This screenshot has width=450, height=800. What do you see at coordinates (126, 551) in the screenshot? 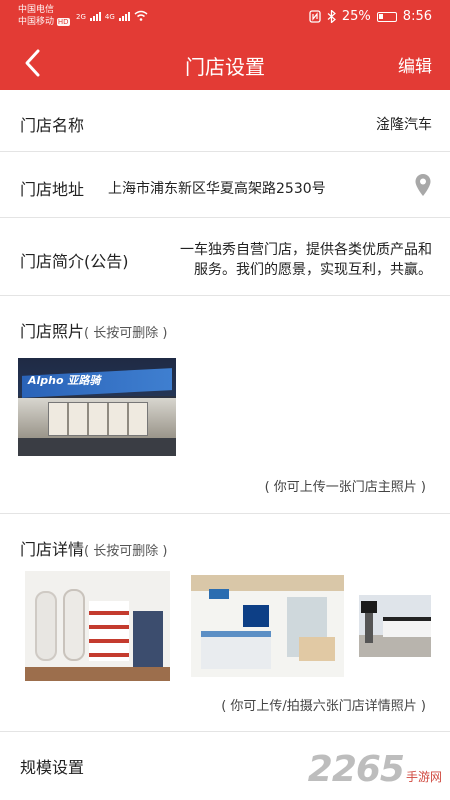
I see `store-detail-hint: ( 长按可删除 )` at bounding box center [126, 551].